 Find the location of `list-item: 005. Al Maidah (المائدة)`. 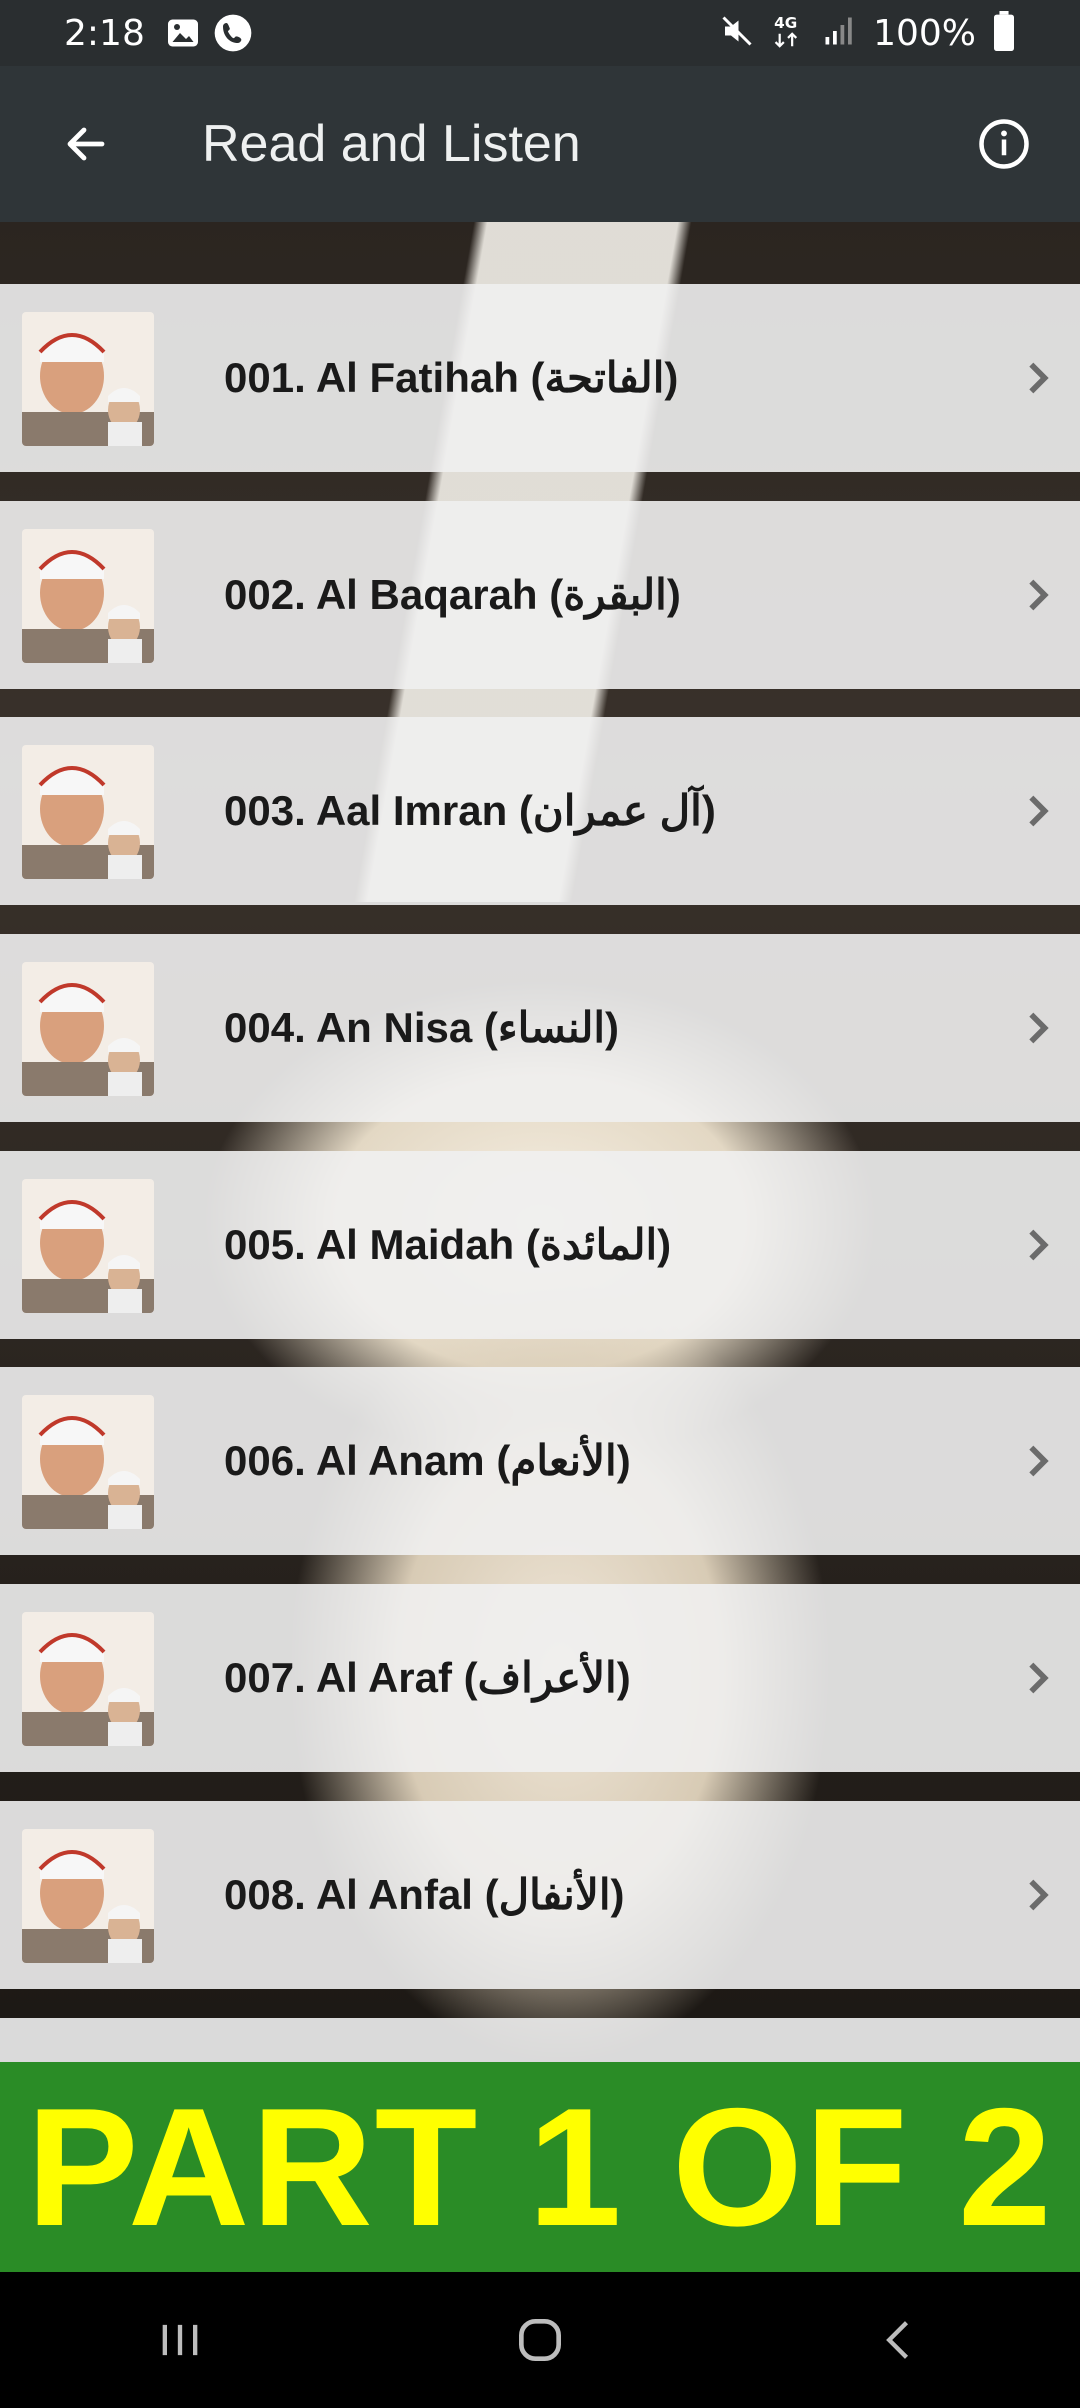

list-item: 005. Al Maidah (المائدة) is located at coordinates (540, 1245).